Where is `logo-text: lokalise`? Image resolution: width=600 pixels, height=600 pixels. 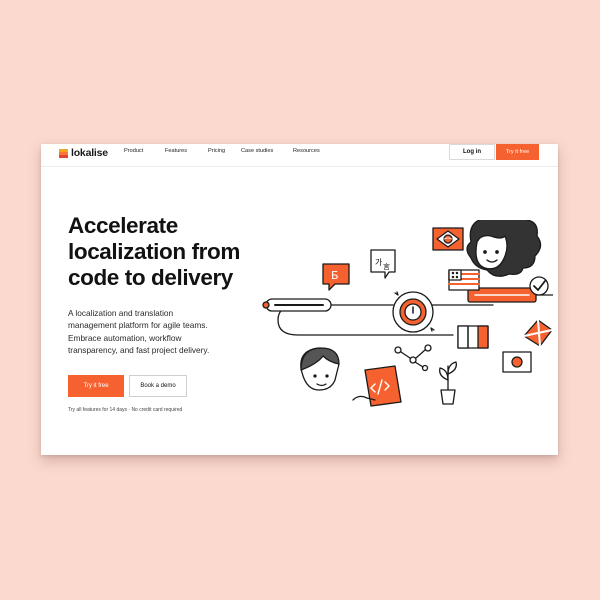
logo-text: lokalise is located at coordinates (89, 153).